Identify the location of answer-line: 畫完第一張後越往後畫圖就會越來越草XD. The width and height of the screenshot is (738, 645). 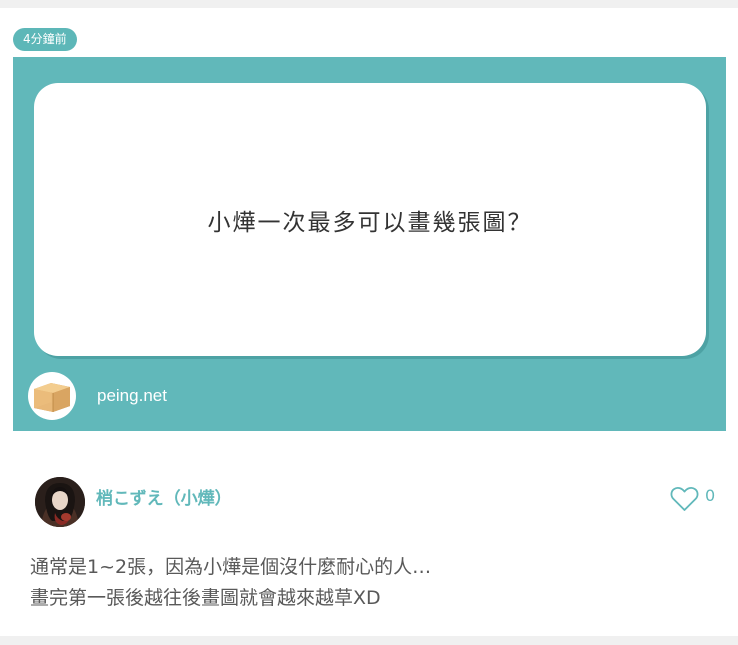
(205, 598).